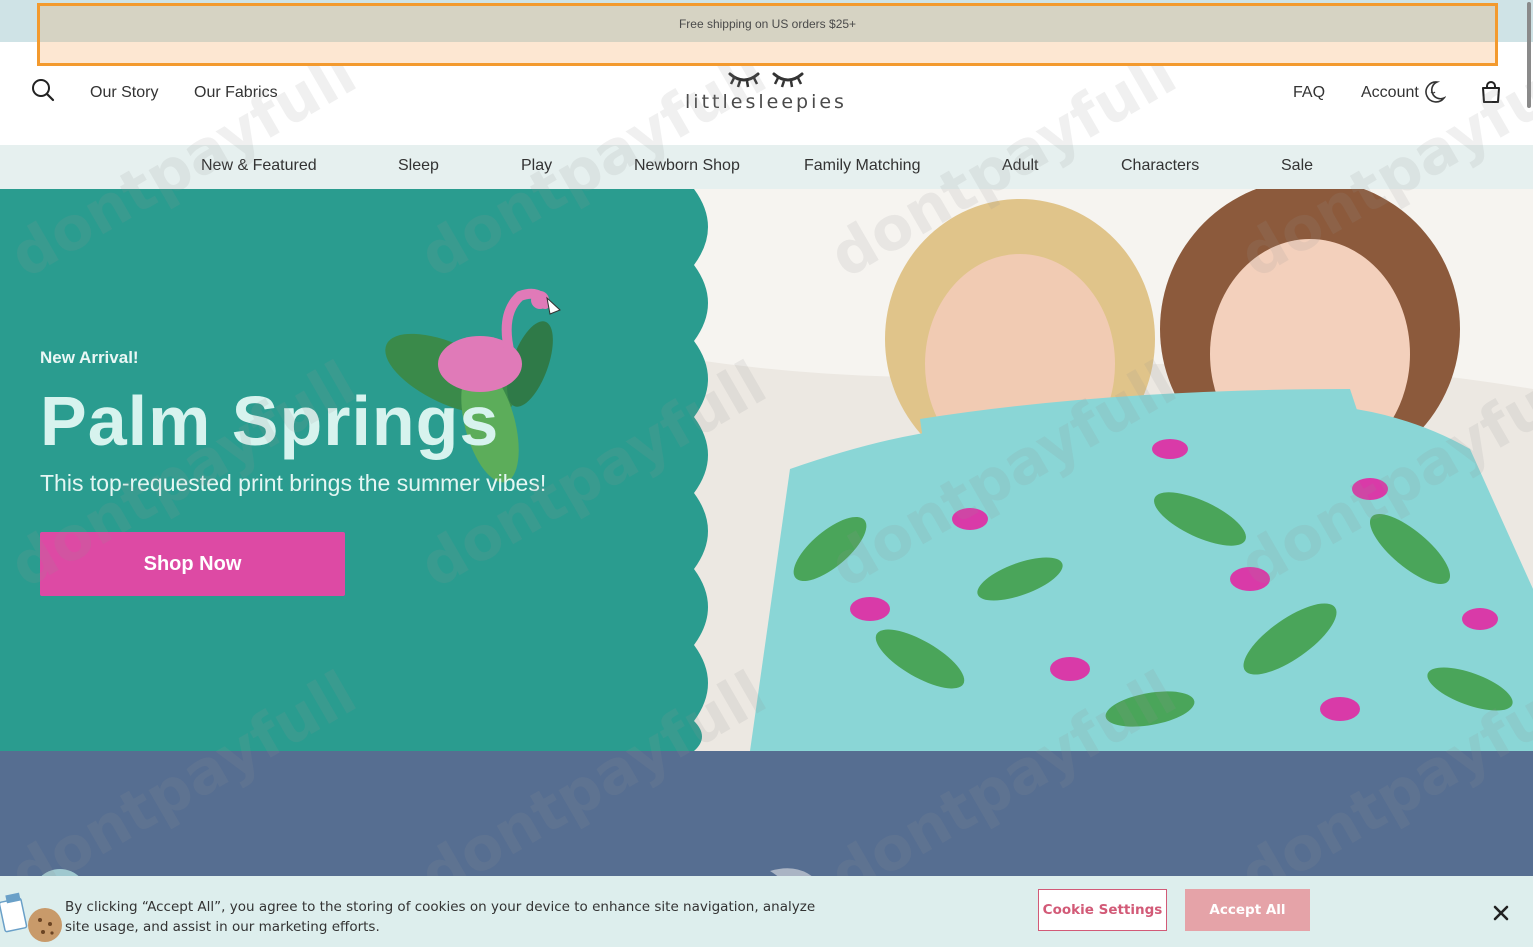  I want to click on page-scrollbar, so click(1529, 55).